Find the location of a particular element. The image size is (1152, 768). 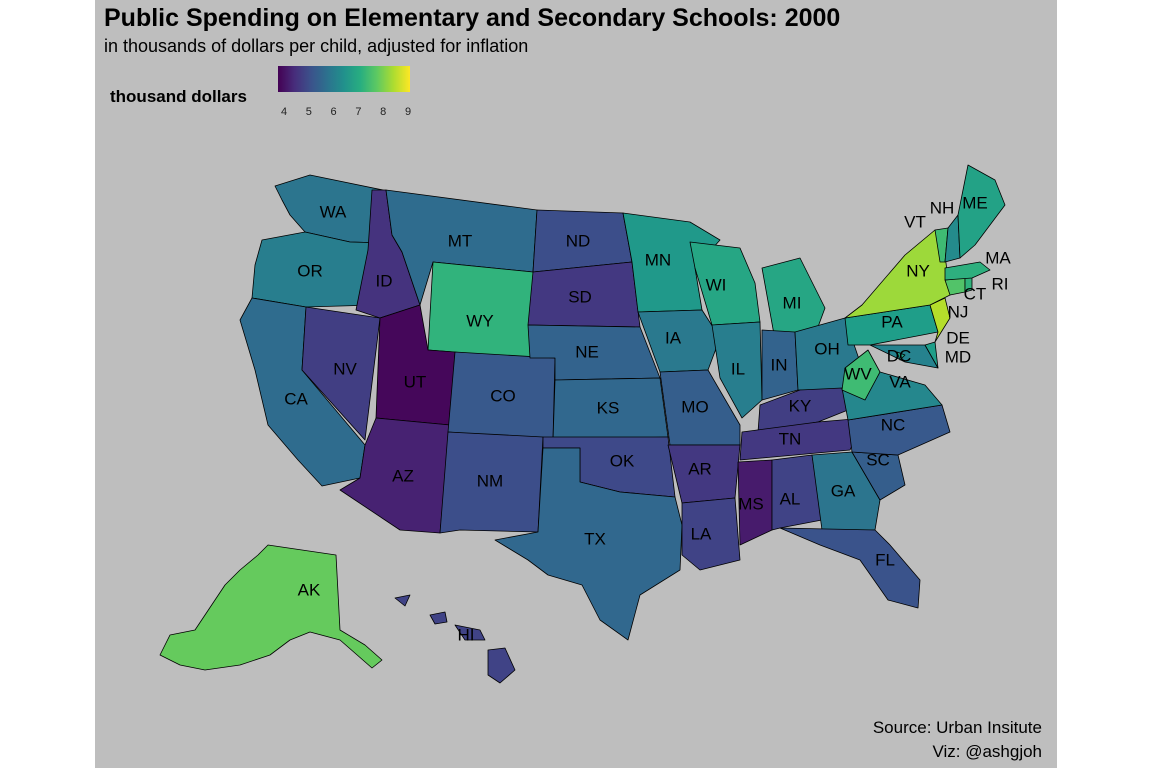

state-label-ct: CT is located at coordinates (975, 293).